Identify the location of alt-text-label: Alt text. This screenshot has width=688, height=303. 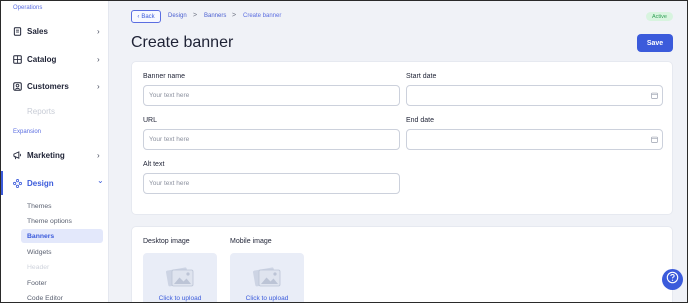
(154, 164).